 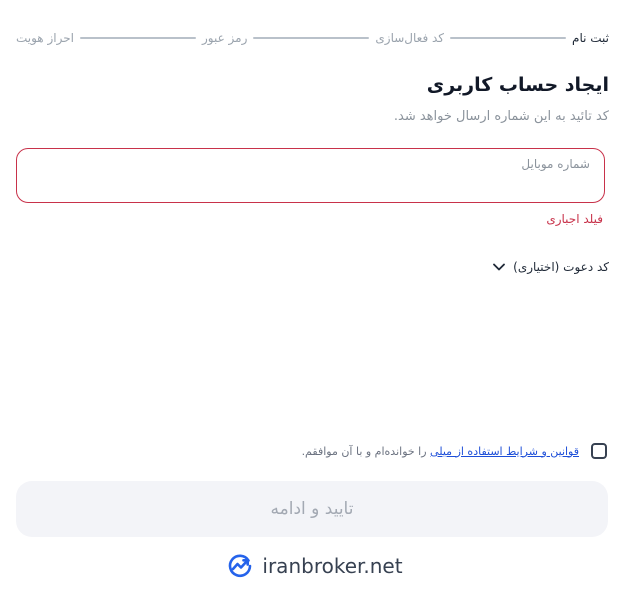 I want to click on step-activation-code: کد فعال‌سازی, so click(x=410, y=38).